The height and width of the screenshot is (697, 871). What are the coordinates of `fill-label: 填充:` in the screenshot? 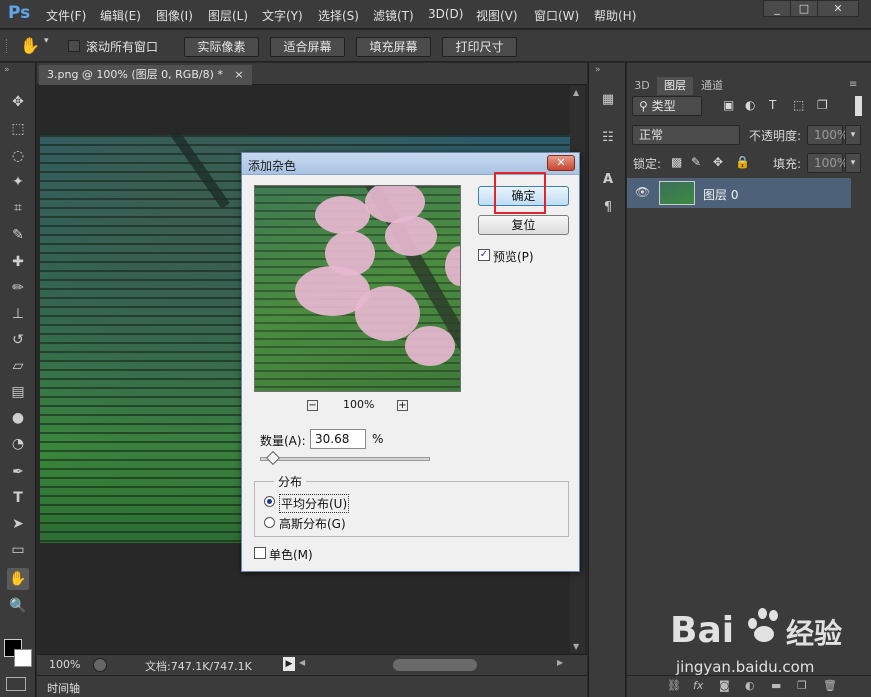 It's located at (787, 164).